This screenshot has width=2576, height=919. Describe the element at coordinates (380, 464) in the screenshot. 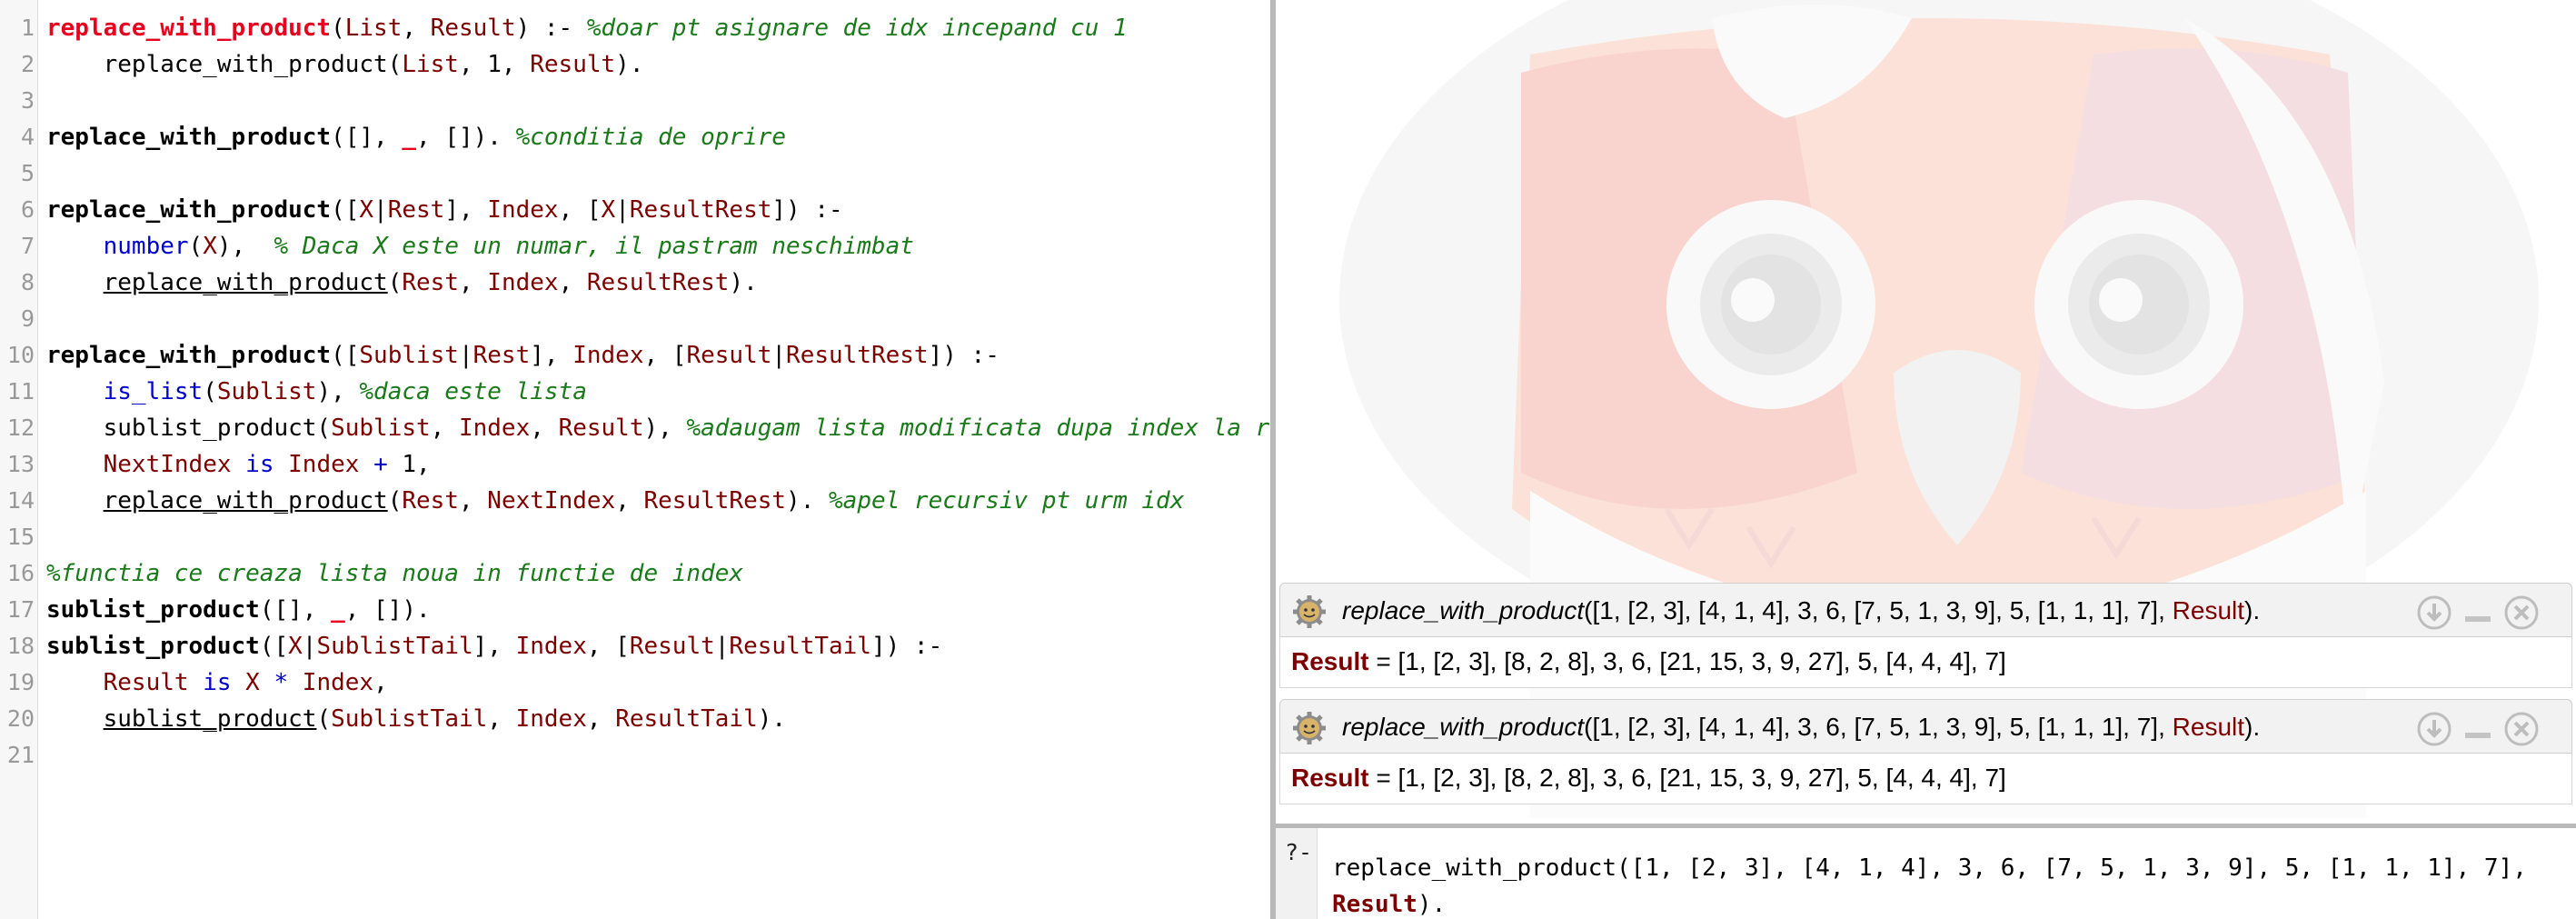

I see `code-token: +` at that location.